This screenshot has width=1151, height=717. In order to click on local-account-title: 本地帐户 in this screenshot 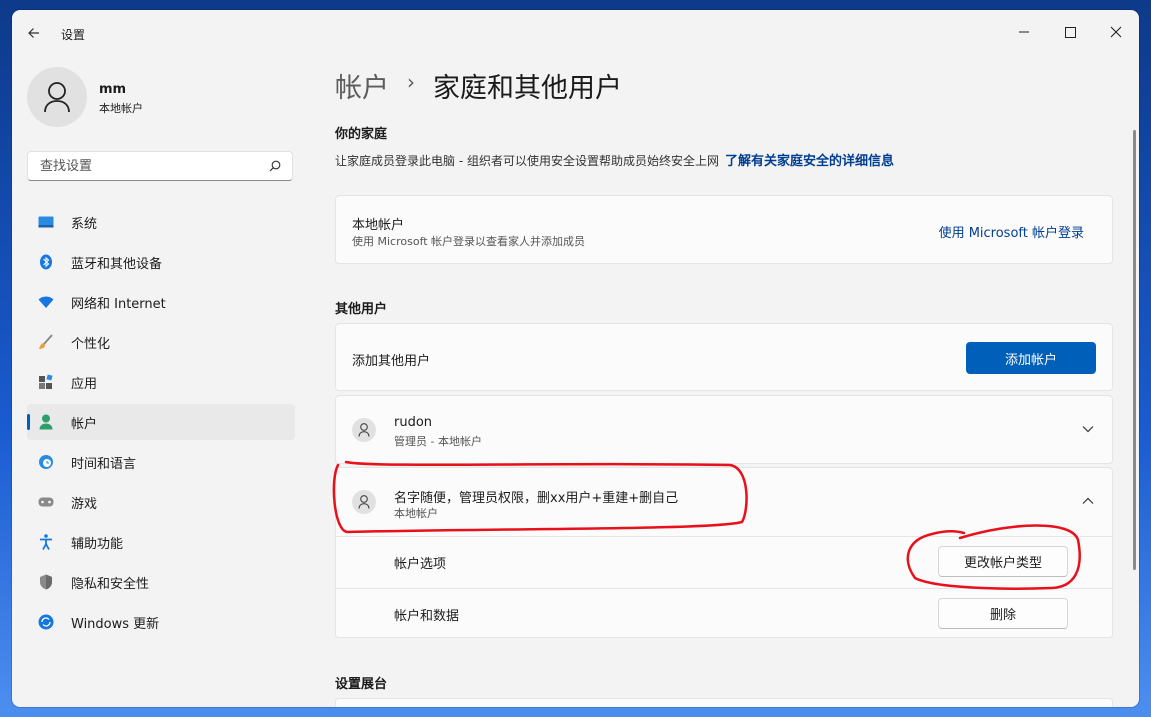, I will do `click(378, 225)`.